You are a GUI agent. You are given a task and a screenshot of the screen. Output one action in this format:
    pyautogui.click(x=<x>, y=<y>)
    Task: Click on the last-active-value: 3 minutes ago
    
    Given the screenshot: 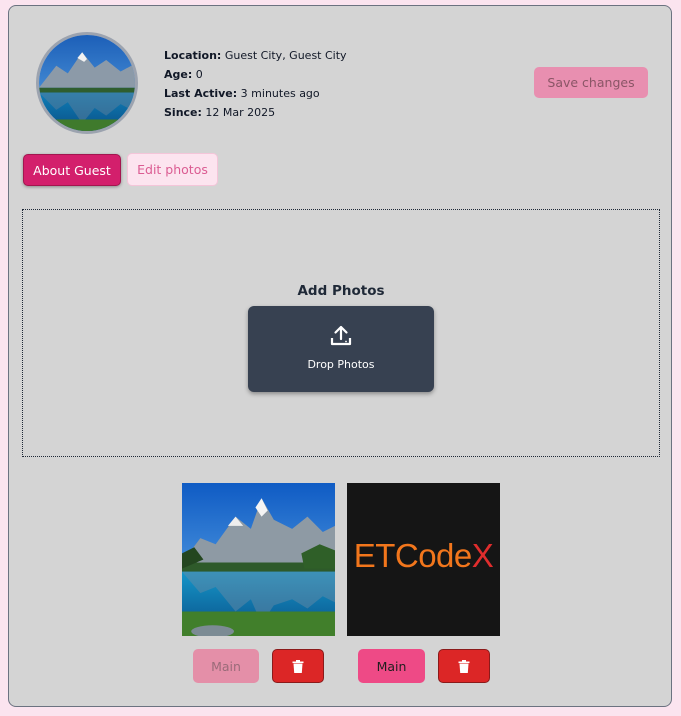 What is the action you would take?
    pyautogui.click(x=280, y=93)
    